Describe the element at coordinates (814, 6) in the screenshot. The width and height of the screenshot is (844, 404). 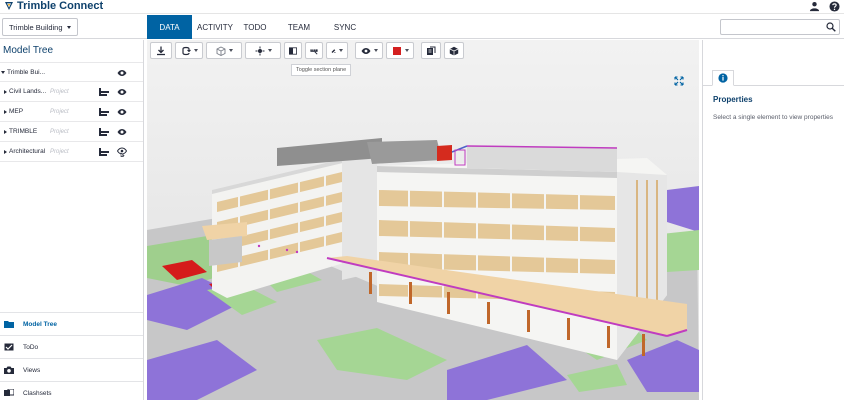
I see `user-icon` at that location.